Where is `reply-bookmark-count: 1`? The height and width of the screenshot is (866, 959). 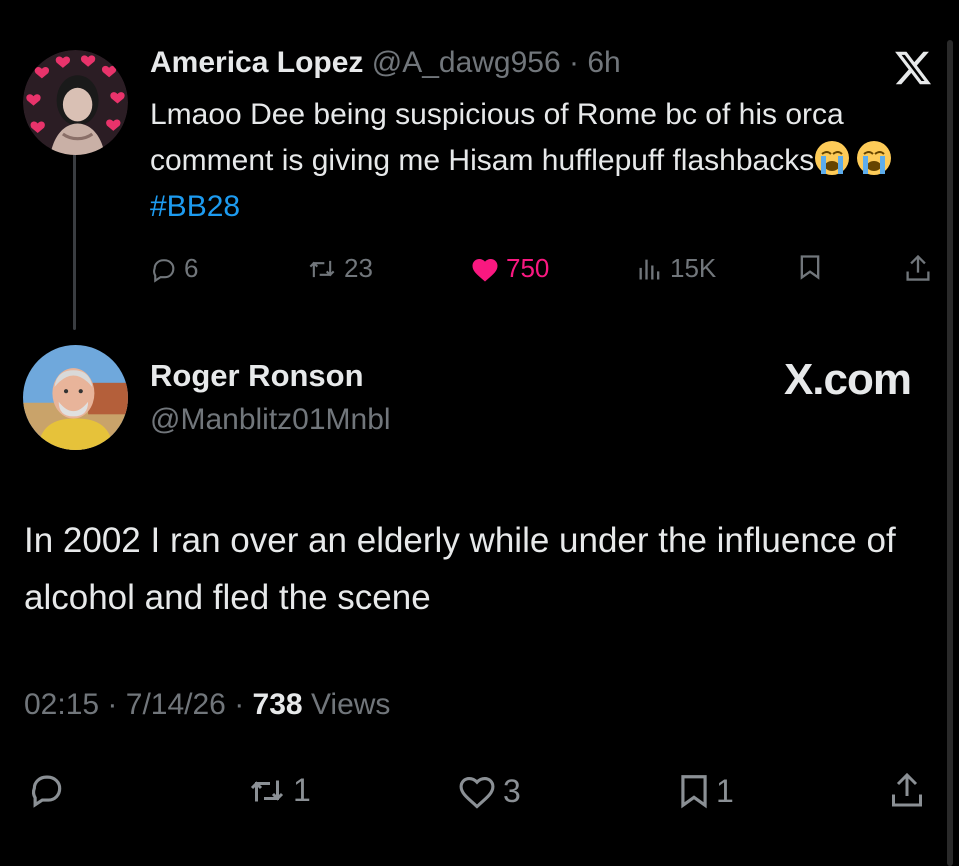 reply-bookmark-count: 1 is located at coordinates (725, 790).